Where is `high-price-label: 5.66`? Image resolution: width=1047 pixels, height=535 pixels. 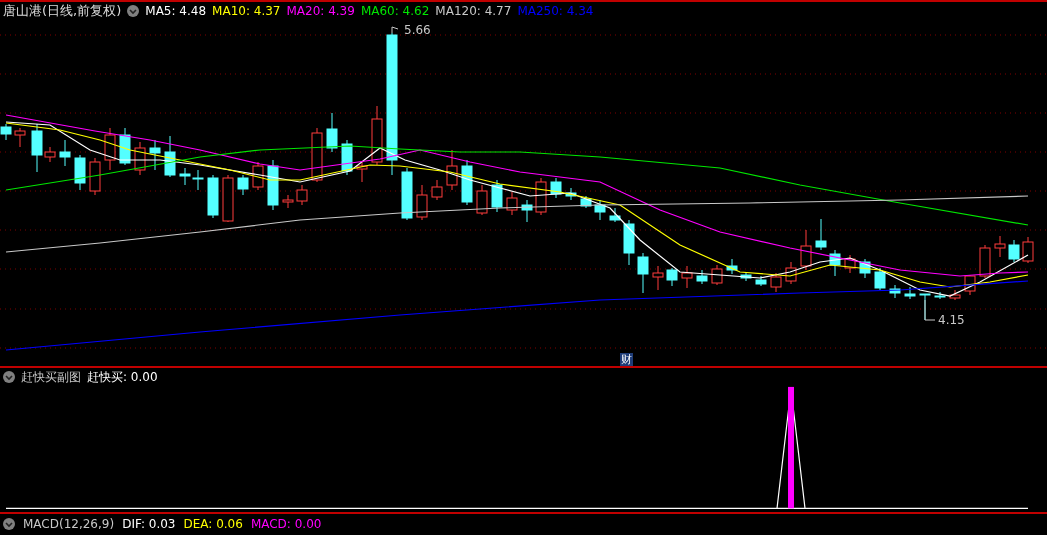 high-price-label: 5.66 is located at coordinates (417, 30).